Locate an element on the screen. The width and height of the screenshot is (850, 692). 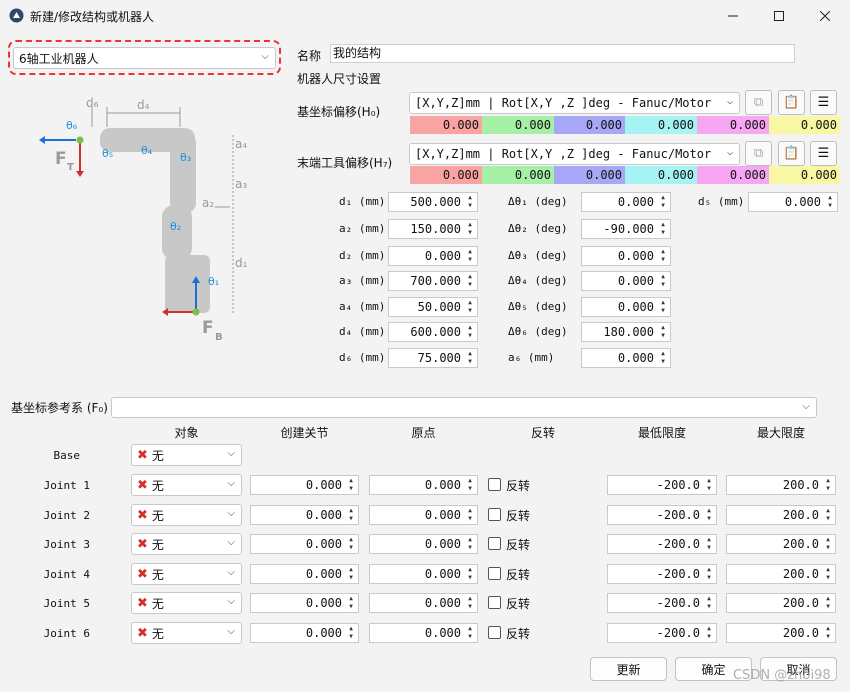
base-rz-value: 0.000 is located at coordinates (804, 125).